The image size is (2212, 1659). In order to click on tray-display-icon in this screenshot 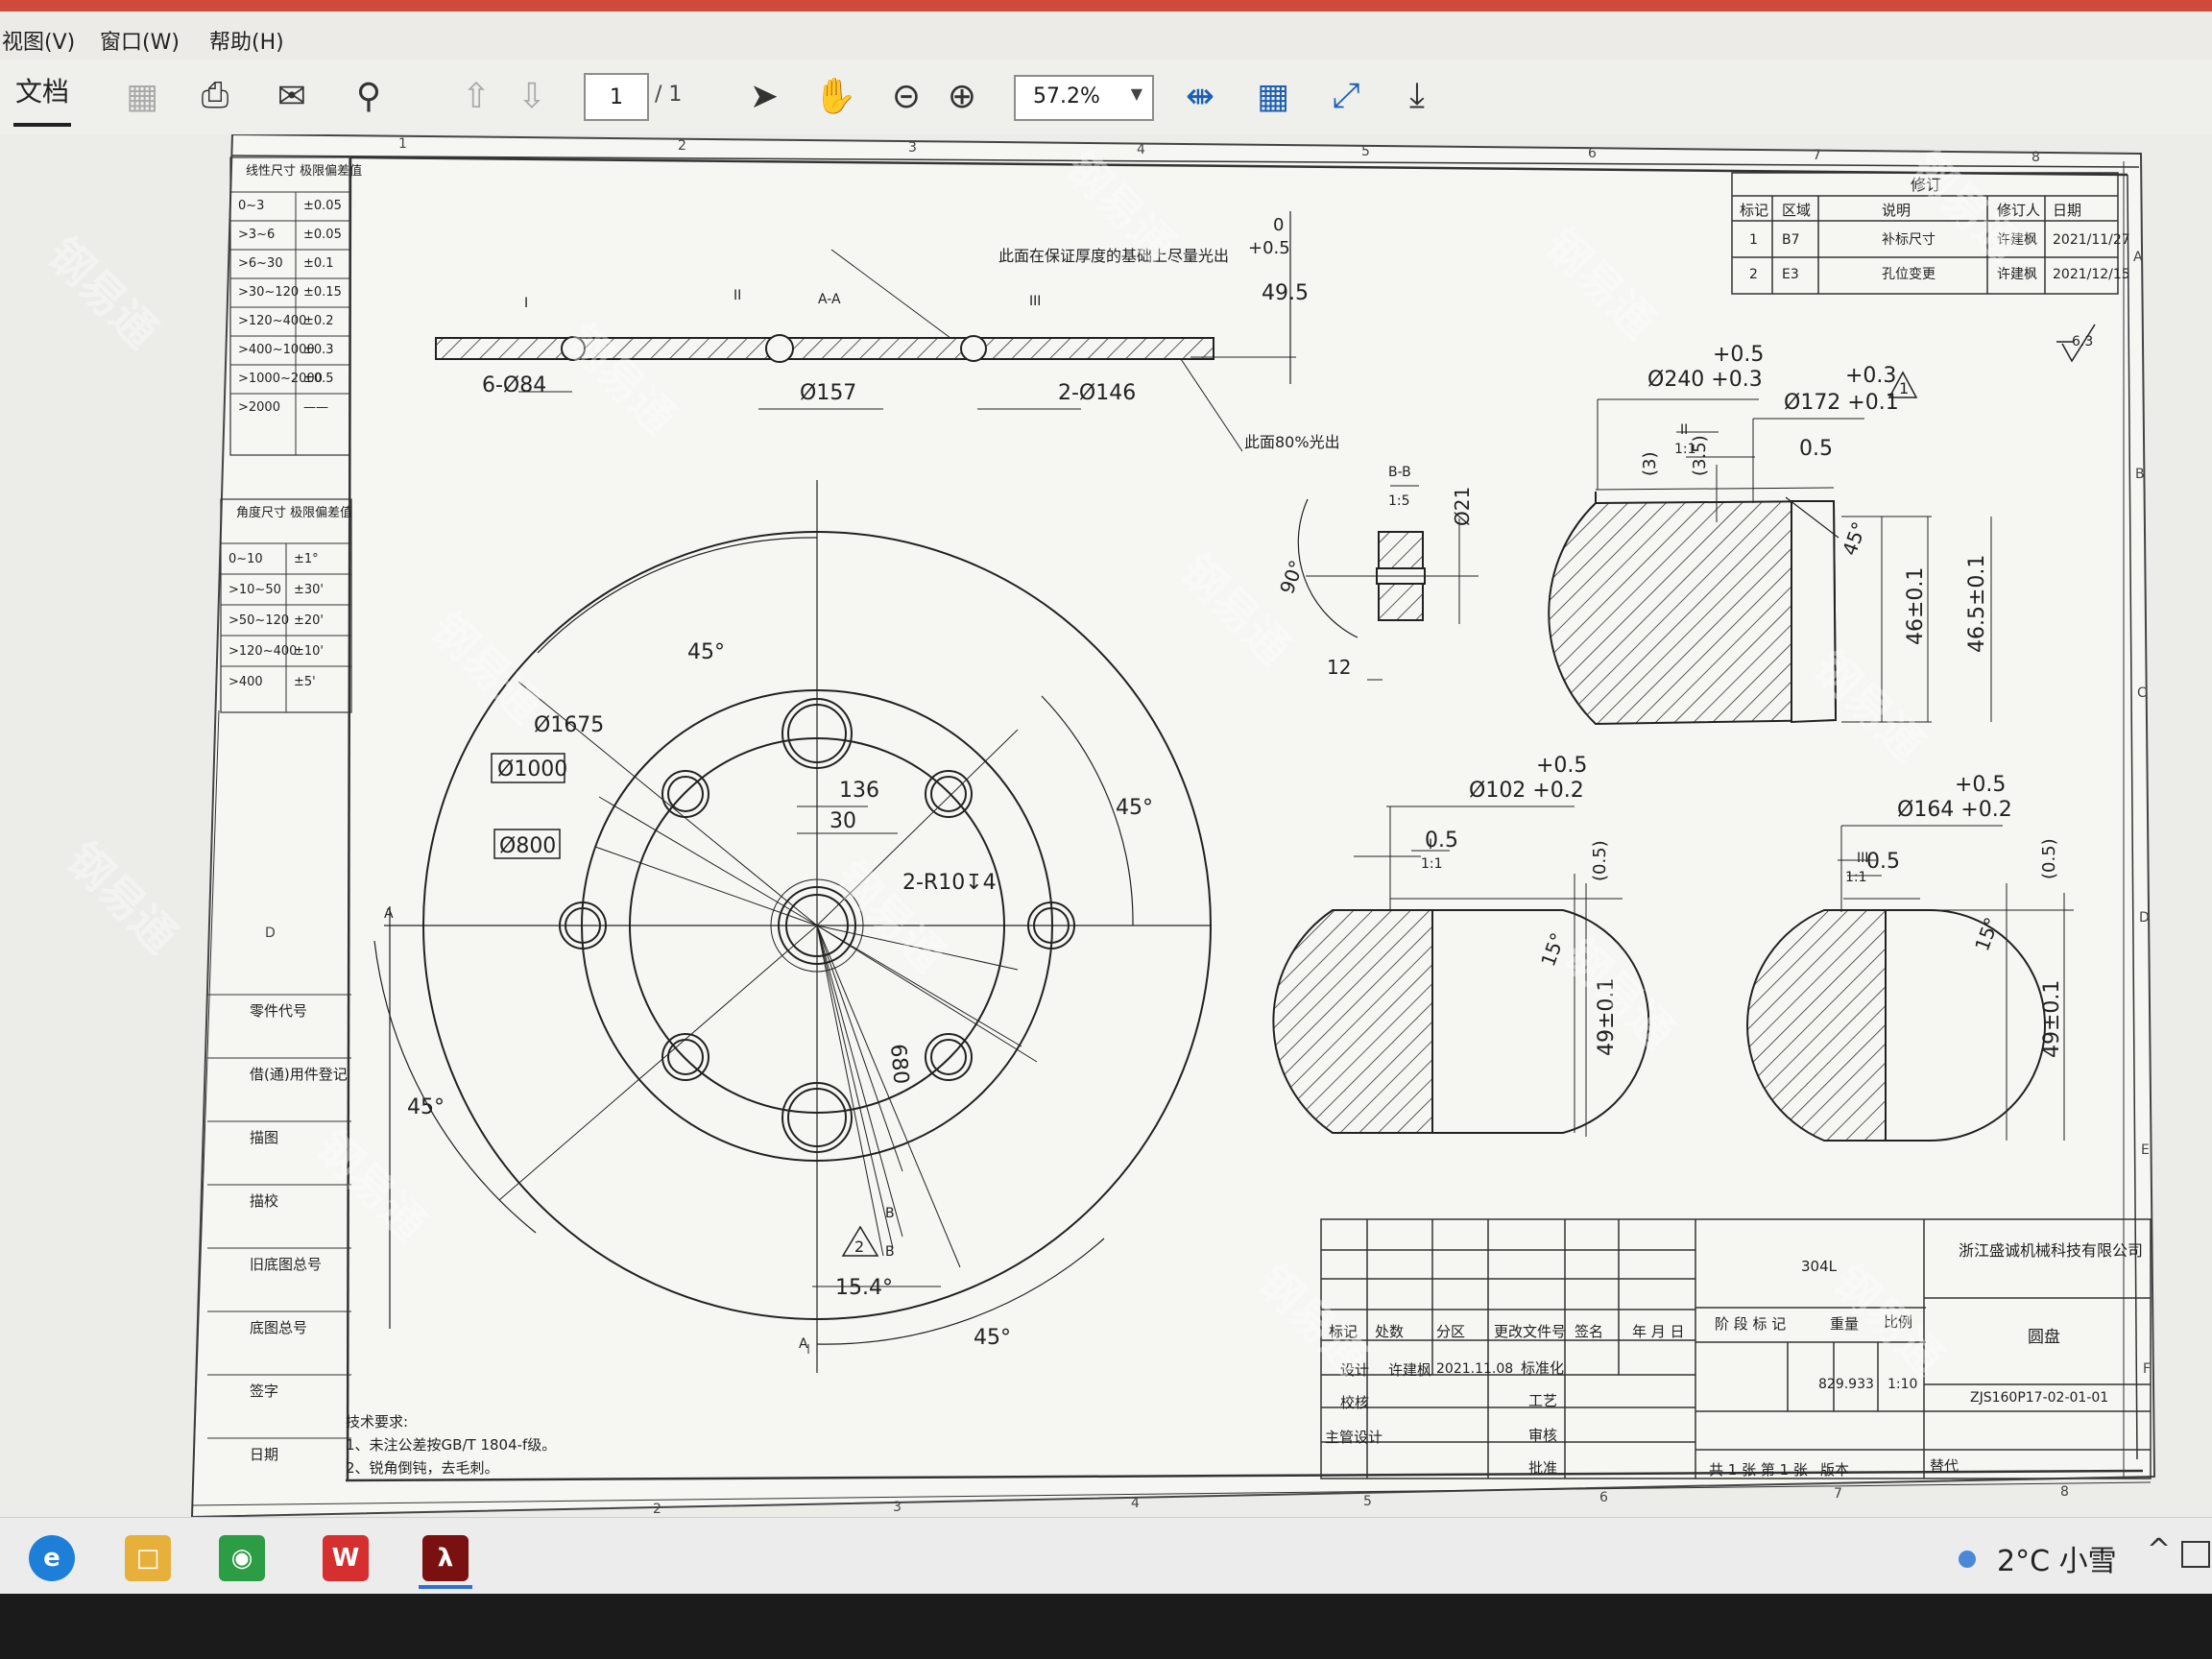, I will do `click(2196, 1555)`.